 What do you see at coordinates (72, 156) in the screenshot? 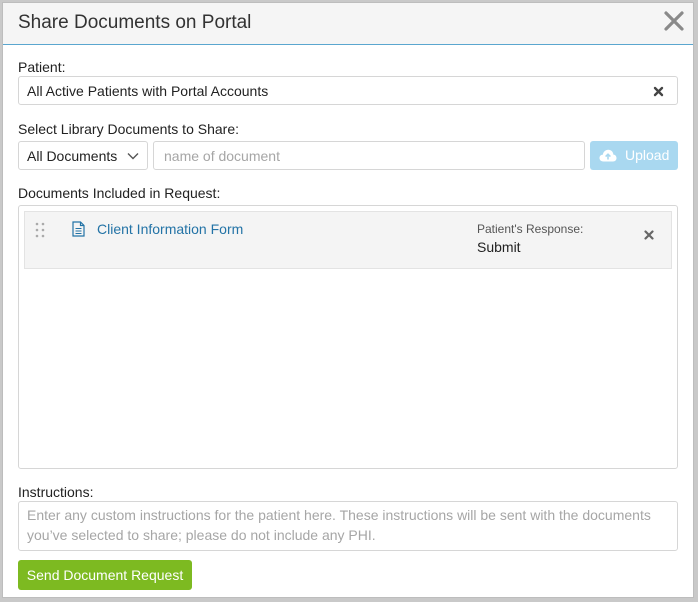
I see `document-filter-value: All Documents` at bounding box center [72, 156].